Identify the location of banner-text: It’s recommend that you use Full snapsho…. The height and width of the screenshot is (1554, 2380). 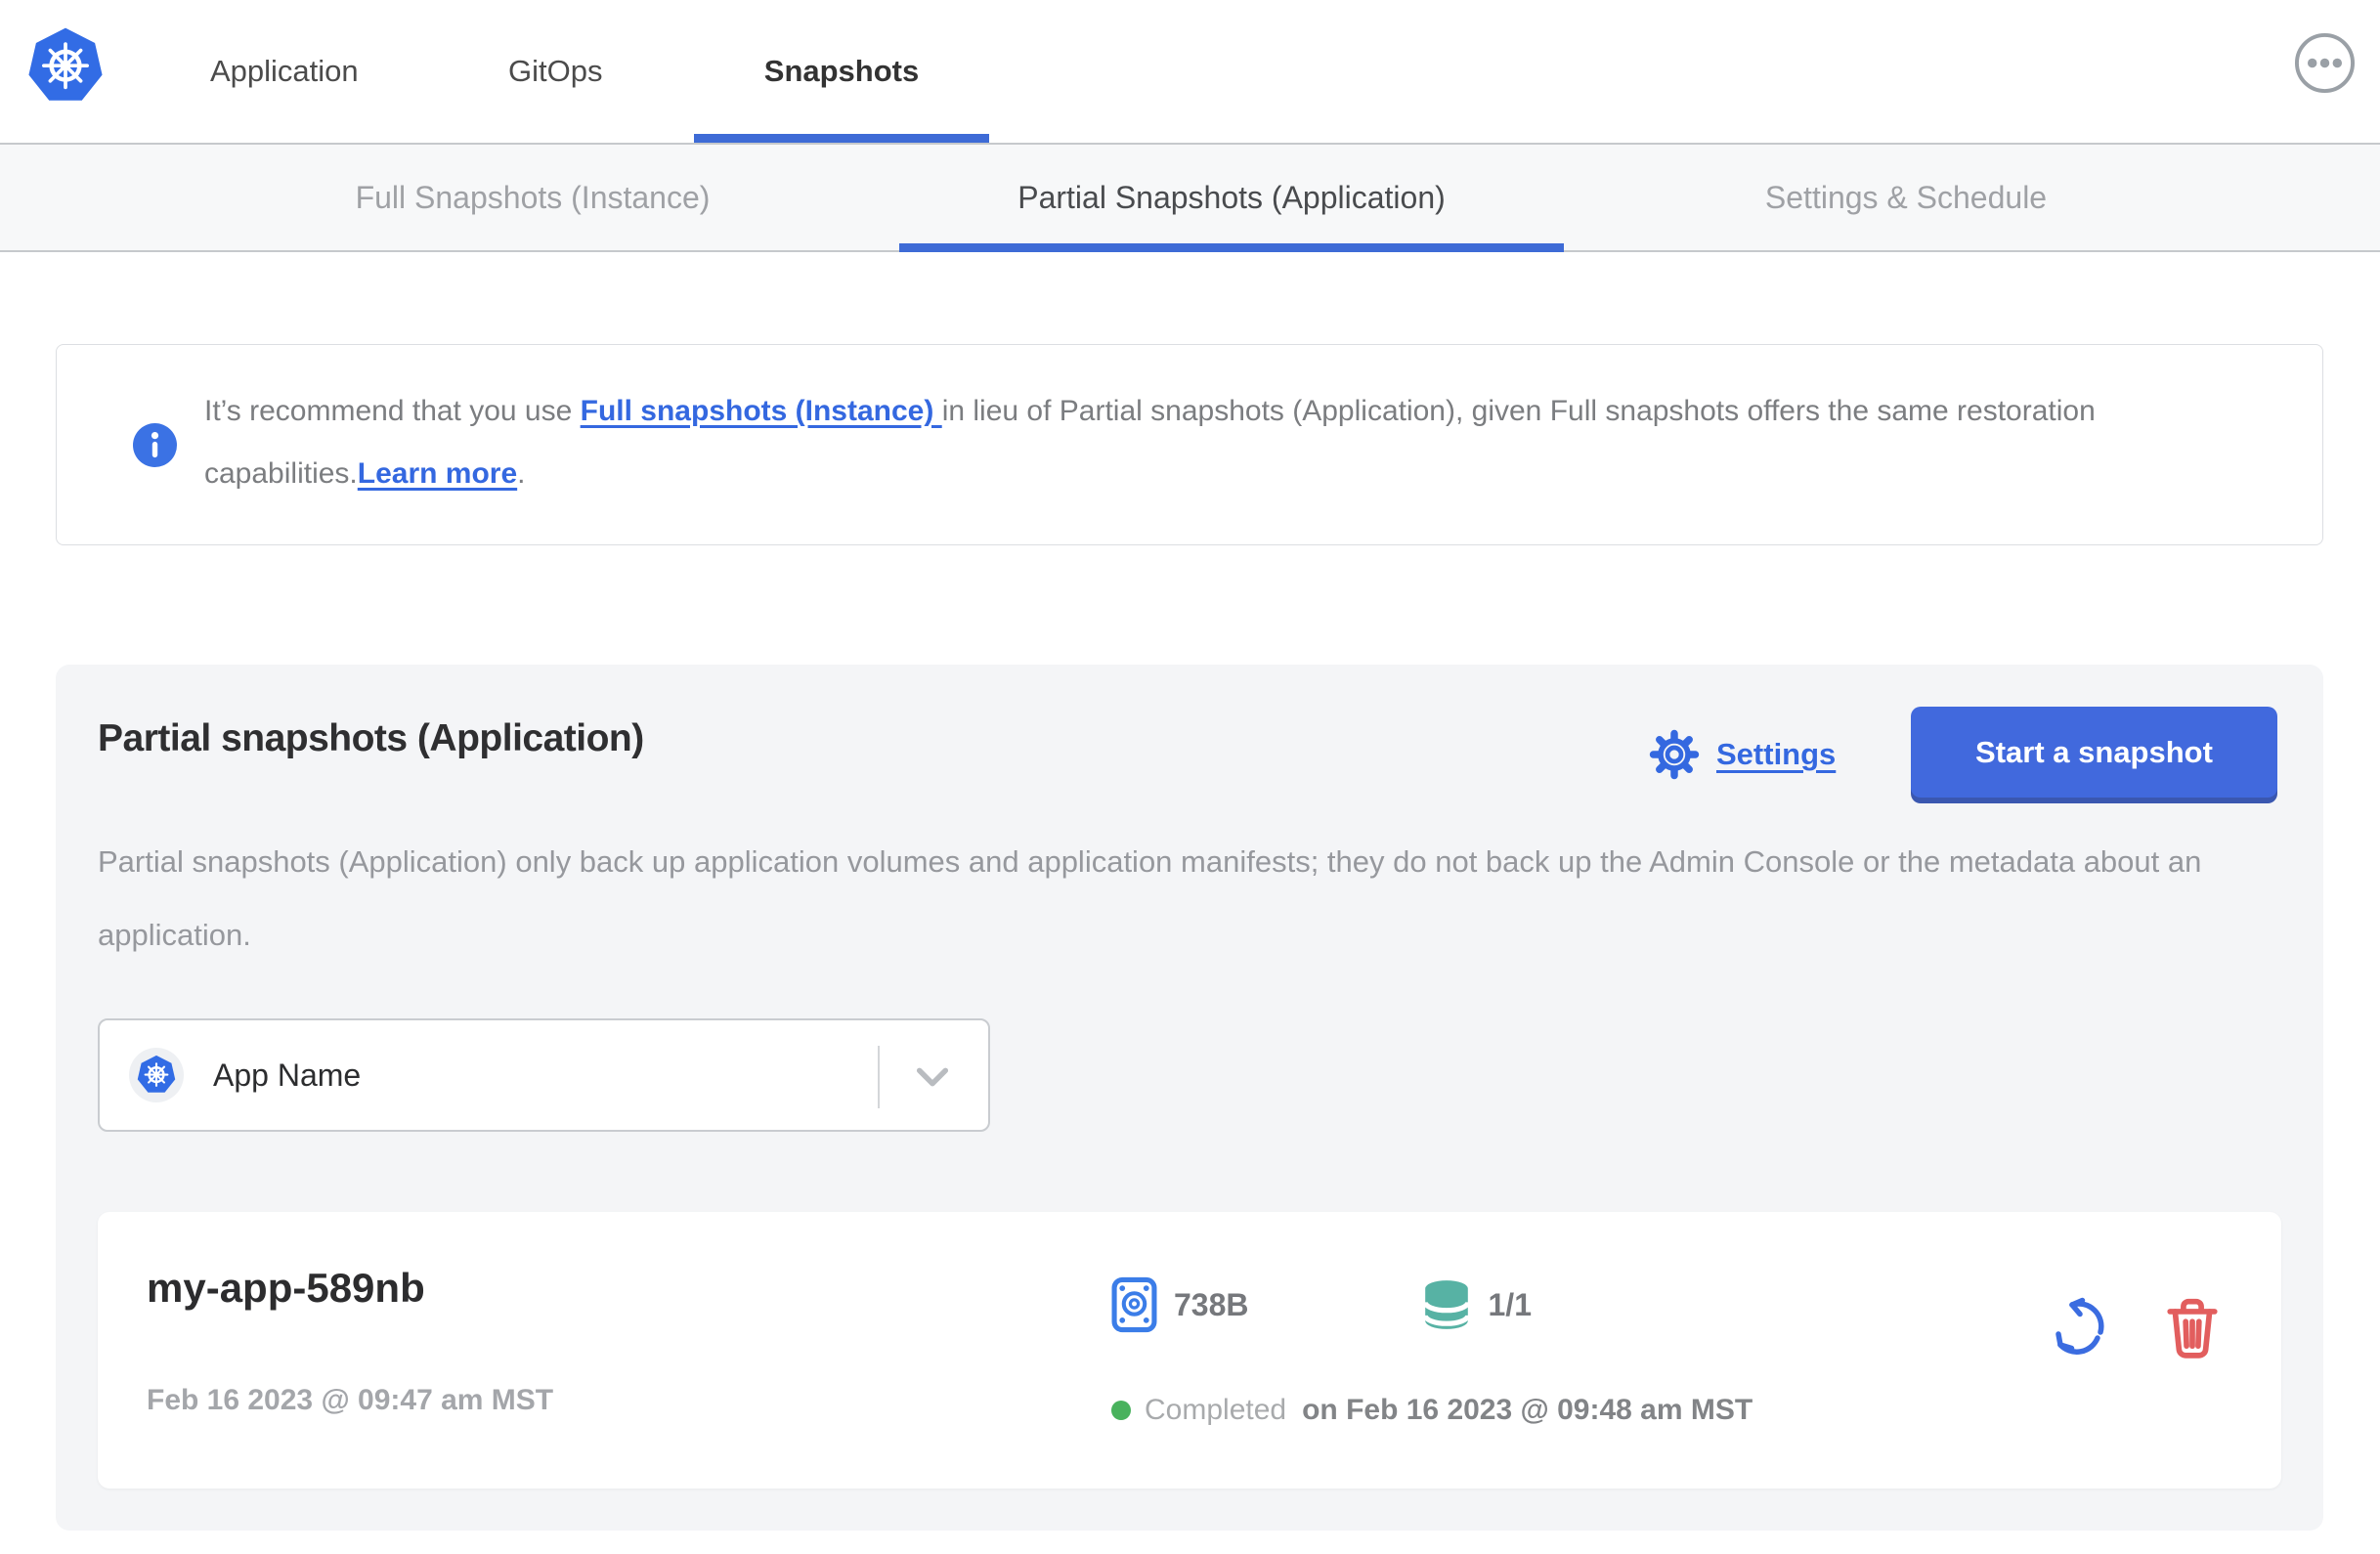
(1255, 442).